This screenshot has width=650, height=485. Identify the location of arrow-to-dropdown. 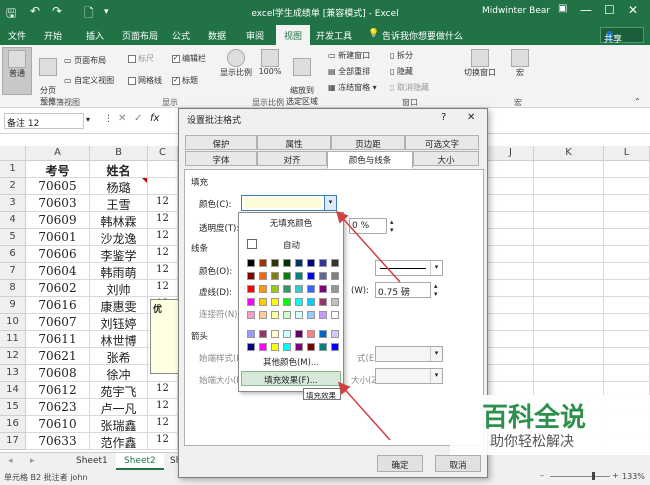
(368, 246).